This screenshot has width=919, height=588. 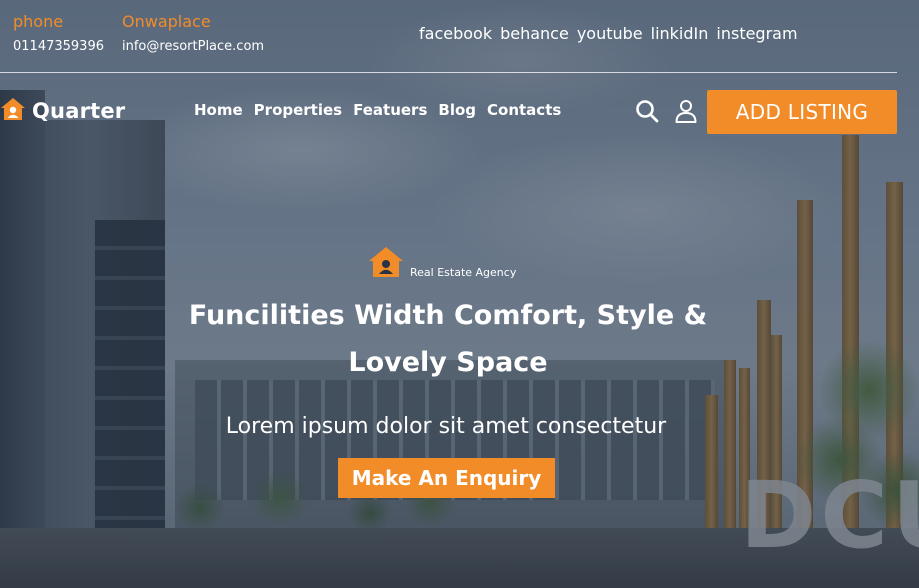 What do you see at coordinates (446, 478) in the screenshot?
I see `make-enquiry-button: Make An Enquiry` at bounding box center [446, 478].